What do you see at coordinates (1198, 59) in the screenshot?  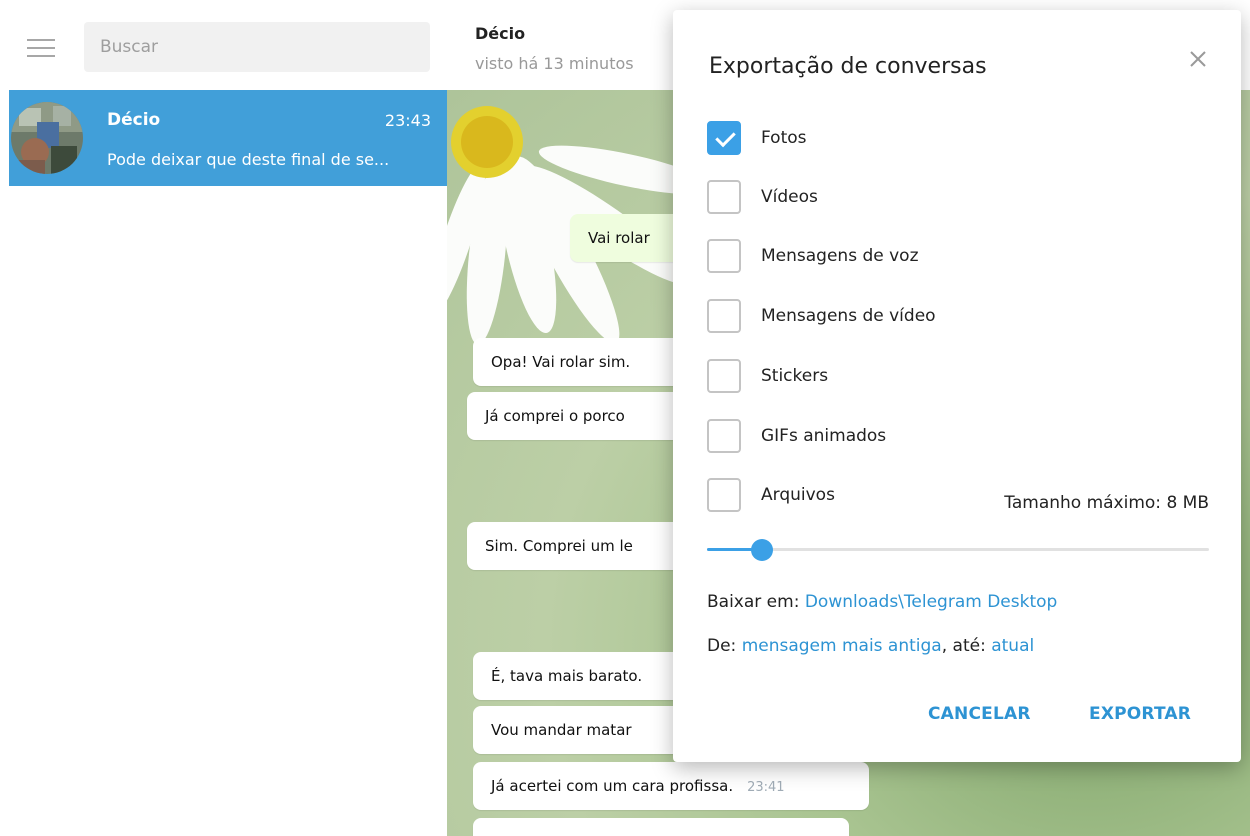 I see `close-icon` at bounding box center [1198, 59].